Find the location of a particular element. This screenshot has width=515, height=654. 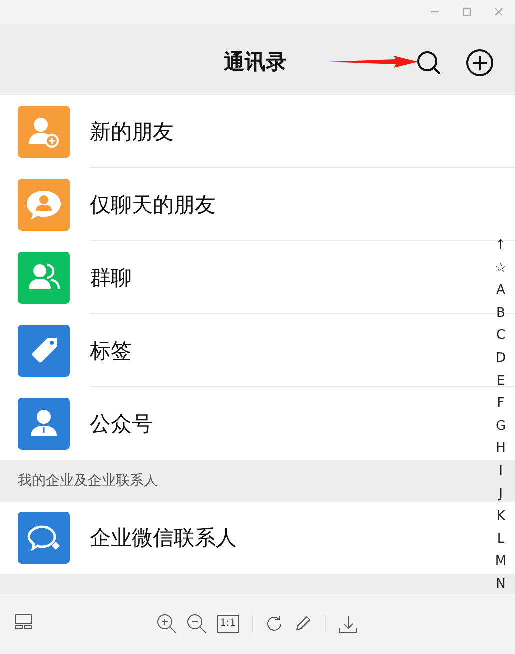

index-letter: F is located at coordinates (501, 404).